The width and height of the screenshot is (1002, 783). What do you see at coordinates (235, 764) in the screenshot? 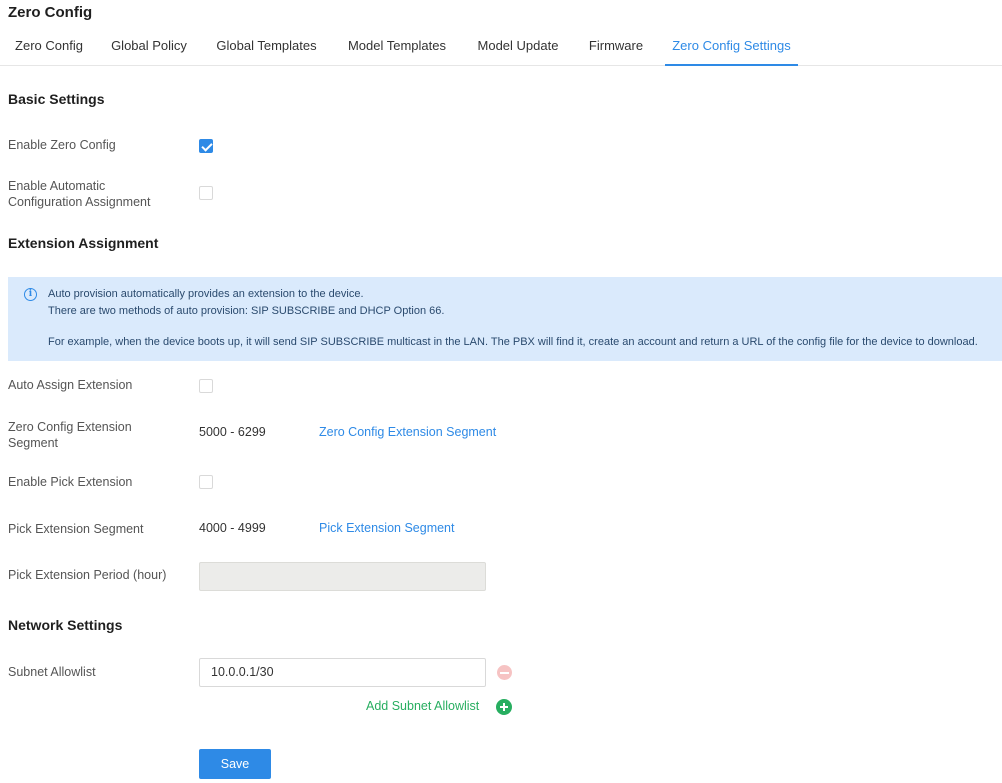
I see `save-button: Save` at bounding box center [235, 764].